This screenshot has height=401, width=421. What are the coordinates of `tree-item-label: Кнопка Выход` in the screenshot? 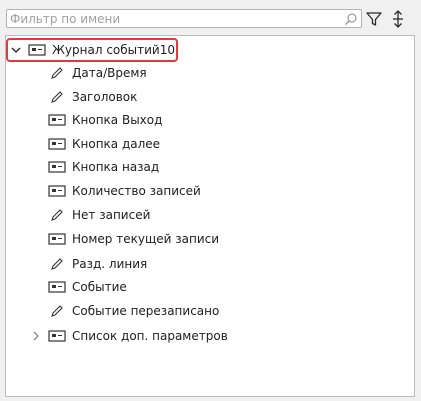 It's located at (117, 120).